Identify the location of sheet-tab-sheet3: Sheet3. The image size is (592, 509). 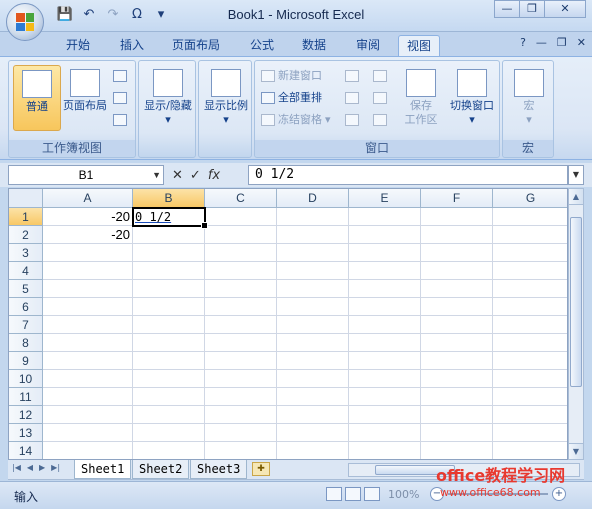
(219, 469).